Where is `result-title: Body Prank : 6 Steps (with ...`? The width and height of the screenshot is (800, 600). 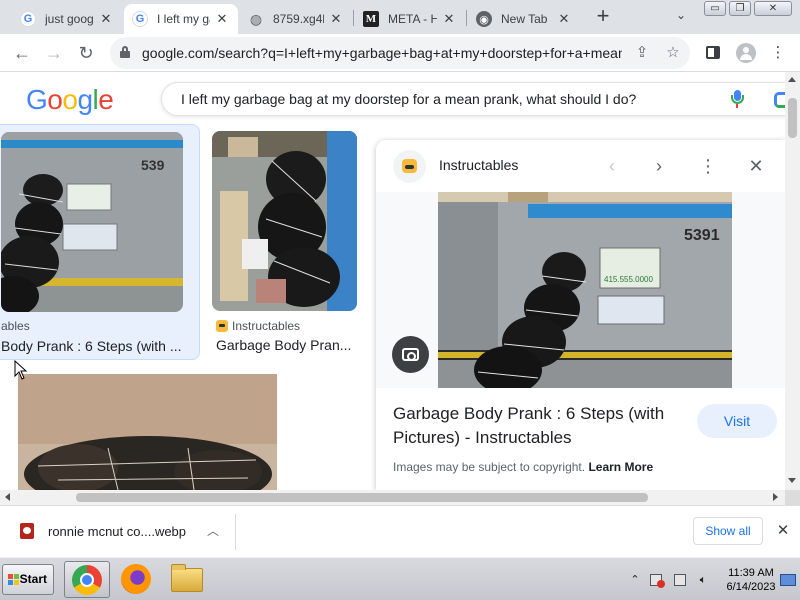 result-title: Body Prank : 6 Steps (with ... is located at coordinates (91, 346).